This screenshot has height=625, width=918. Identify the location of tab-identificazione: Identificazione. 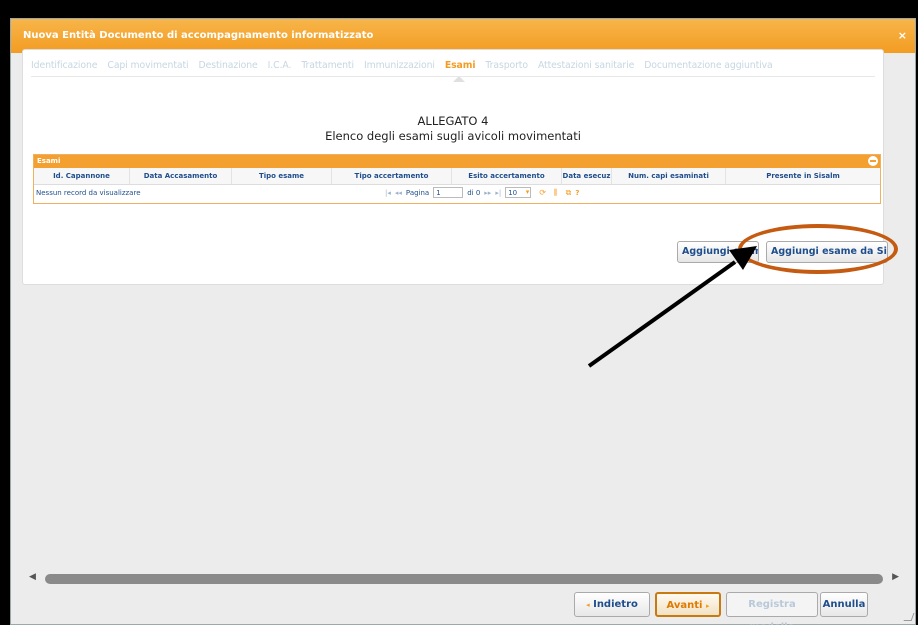
(64, 65).